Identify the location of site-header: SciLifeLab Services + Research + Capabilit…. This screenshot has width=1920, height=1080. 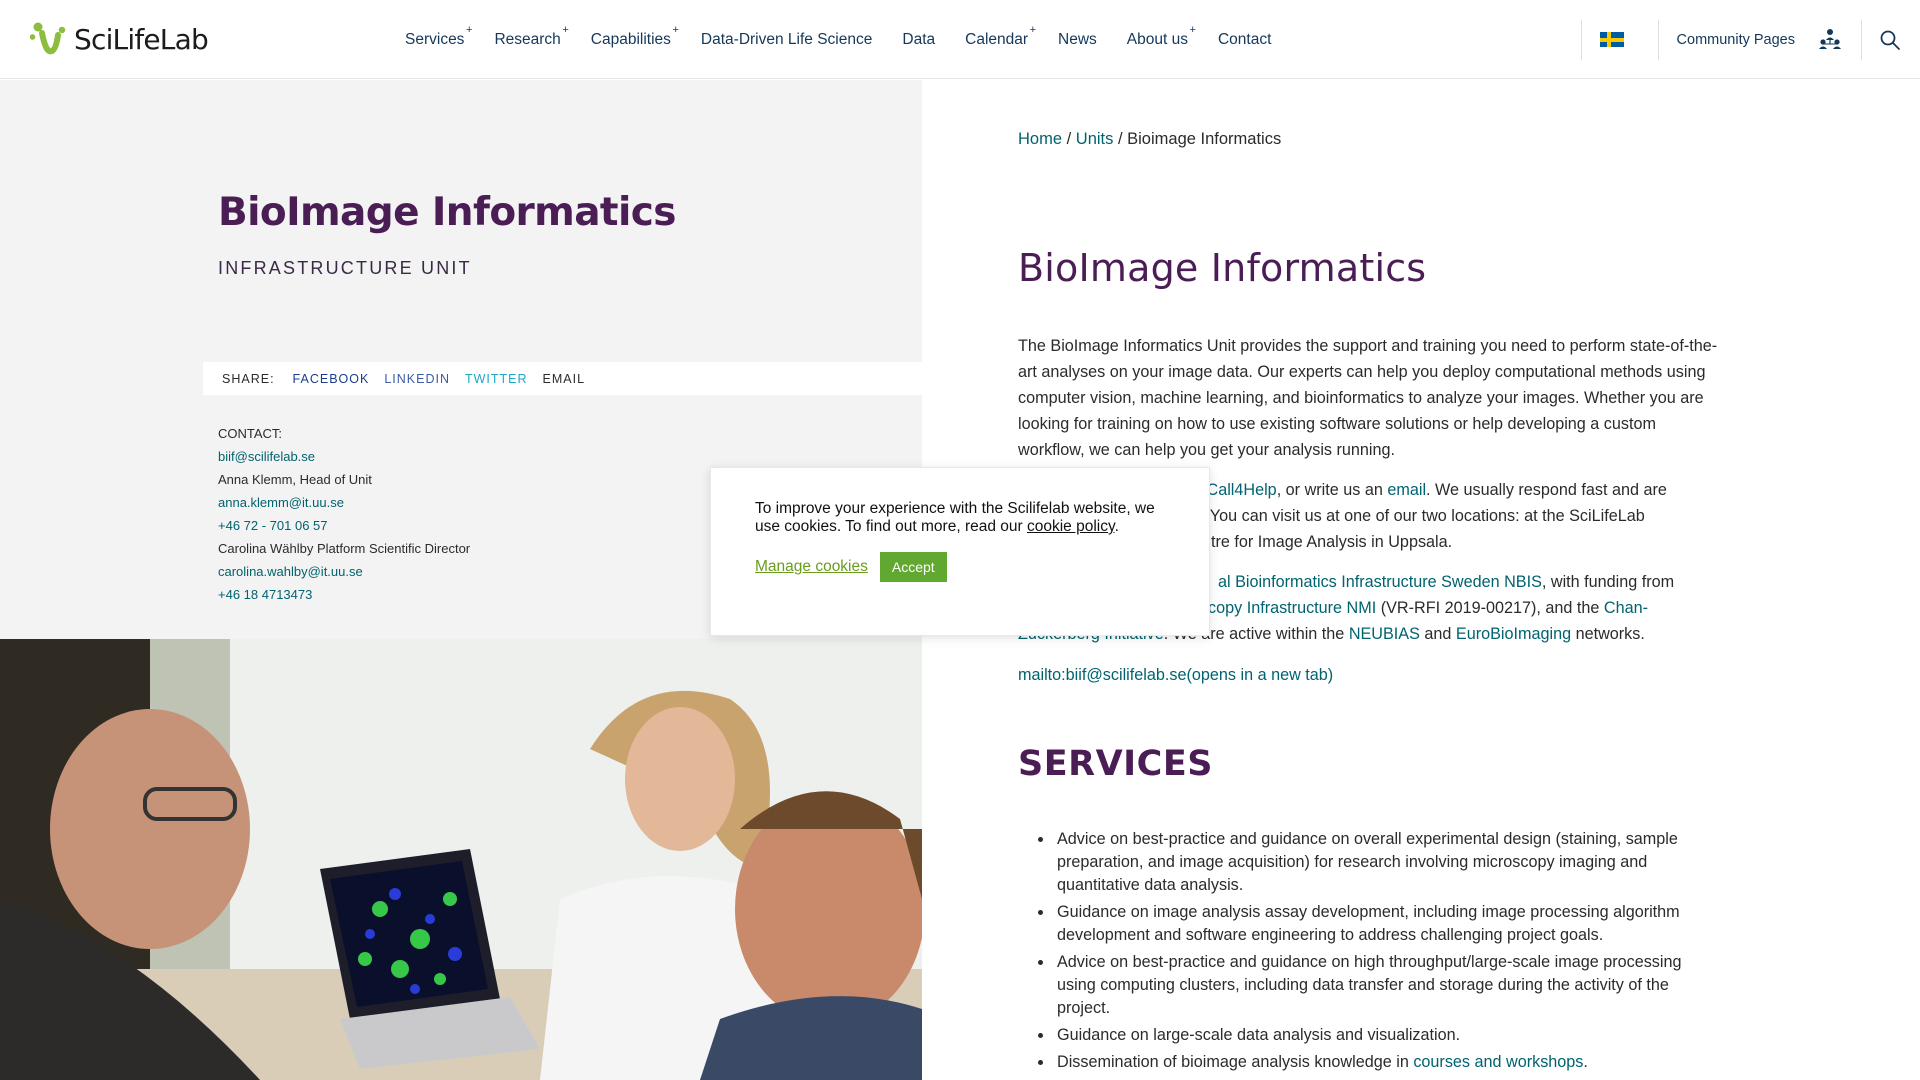
(960, 39).